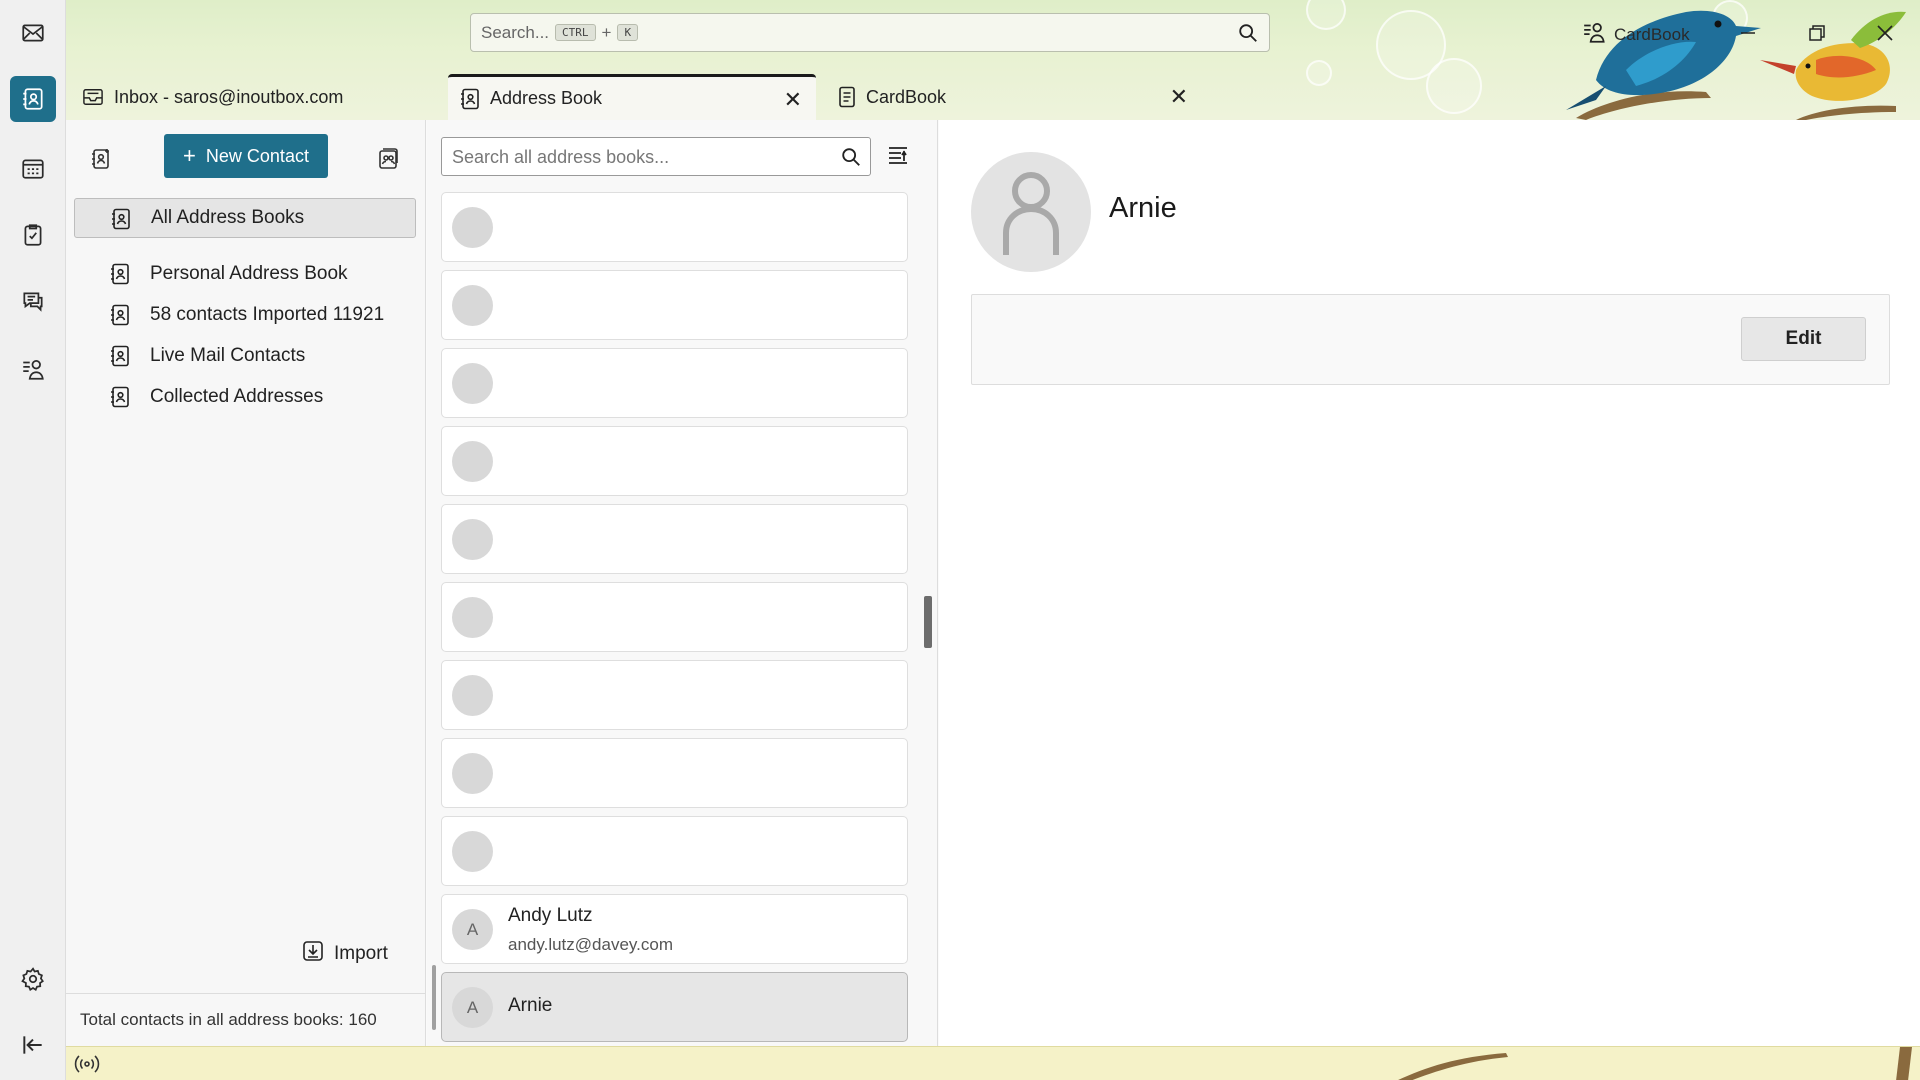  I want to click on tab-cardbook: CardBook ✕, so click(1020, 97).